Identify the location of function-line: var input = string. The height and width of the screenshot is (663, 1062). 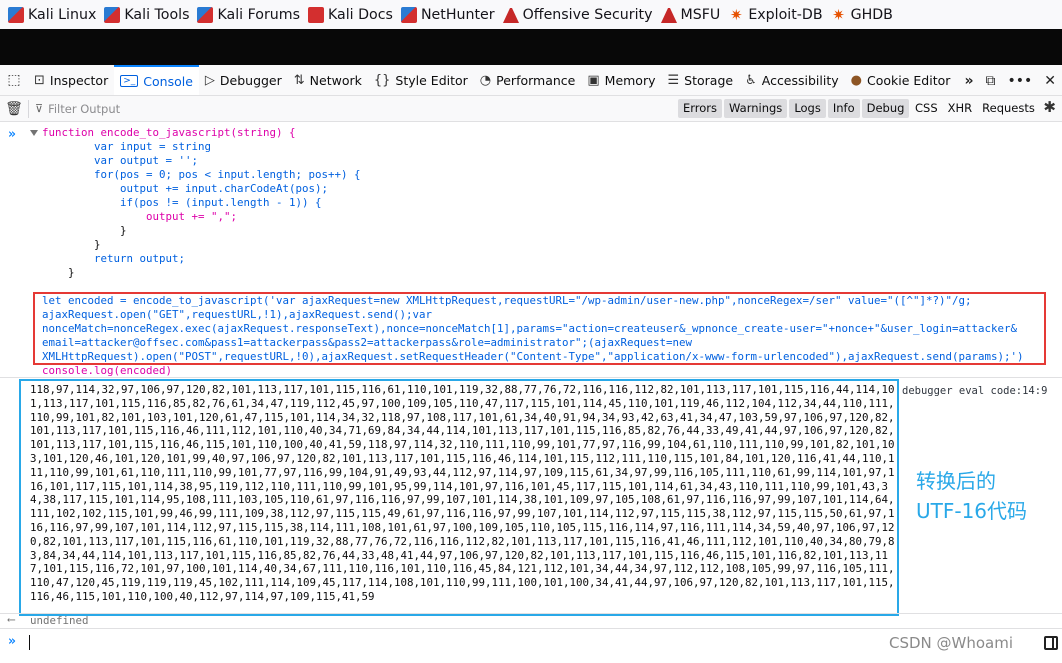
(126, 147).